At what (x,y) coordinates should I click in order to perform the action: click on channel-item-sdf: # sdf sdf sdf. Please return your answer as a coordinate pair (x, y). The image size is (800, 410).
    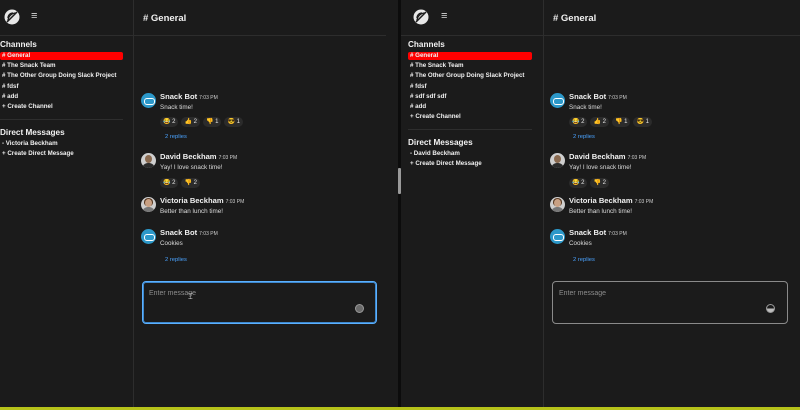
    Looking at the image, I should click on (427, 97).